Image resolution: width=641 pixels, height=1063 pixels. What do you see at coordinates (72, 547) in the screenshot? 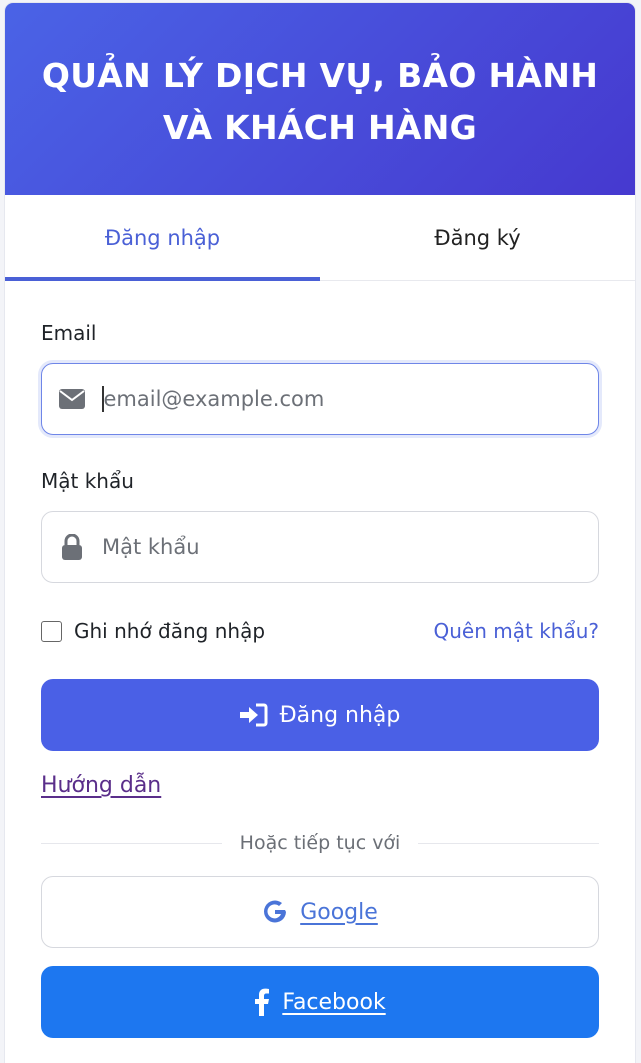
I see `lock-icon` at bounding box center [72, 547].